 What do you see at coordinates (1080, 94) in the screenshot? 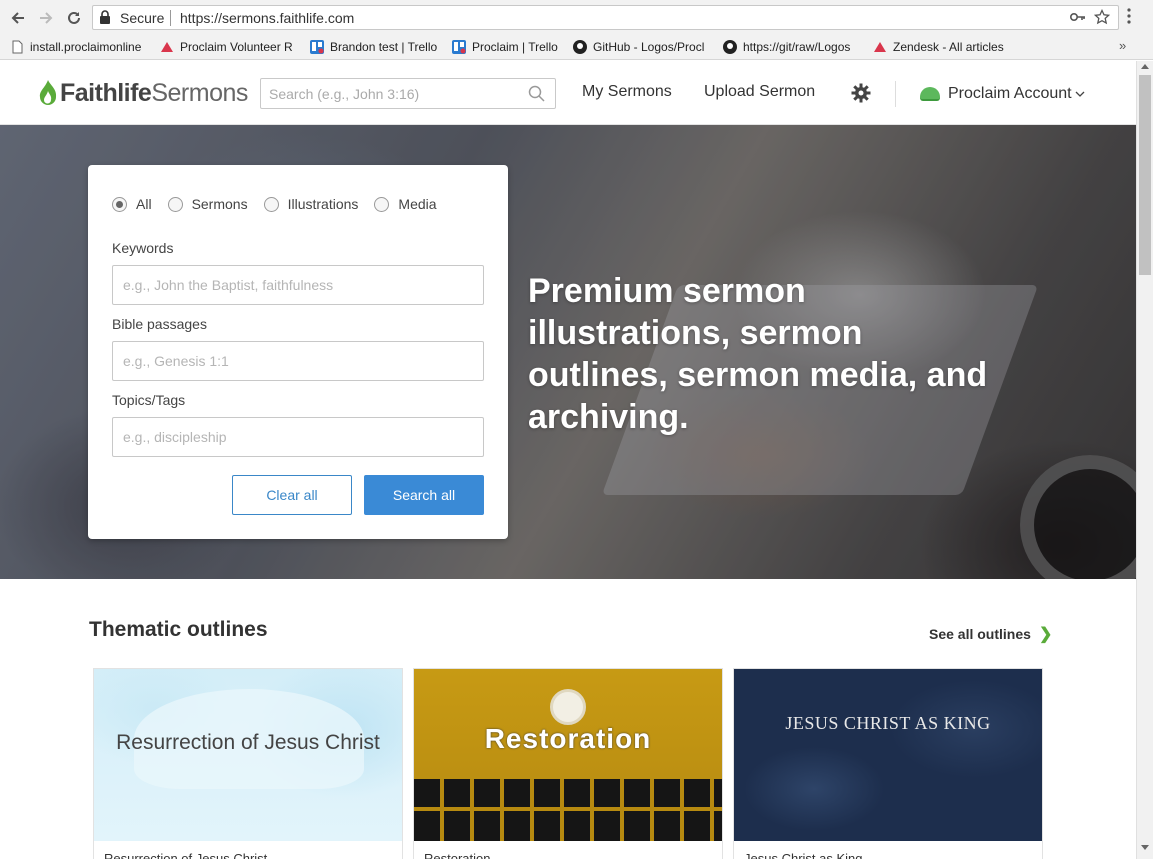
I see `chevron-down-icon` at bounding box center [1080, 94].